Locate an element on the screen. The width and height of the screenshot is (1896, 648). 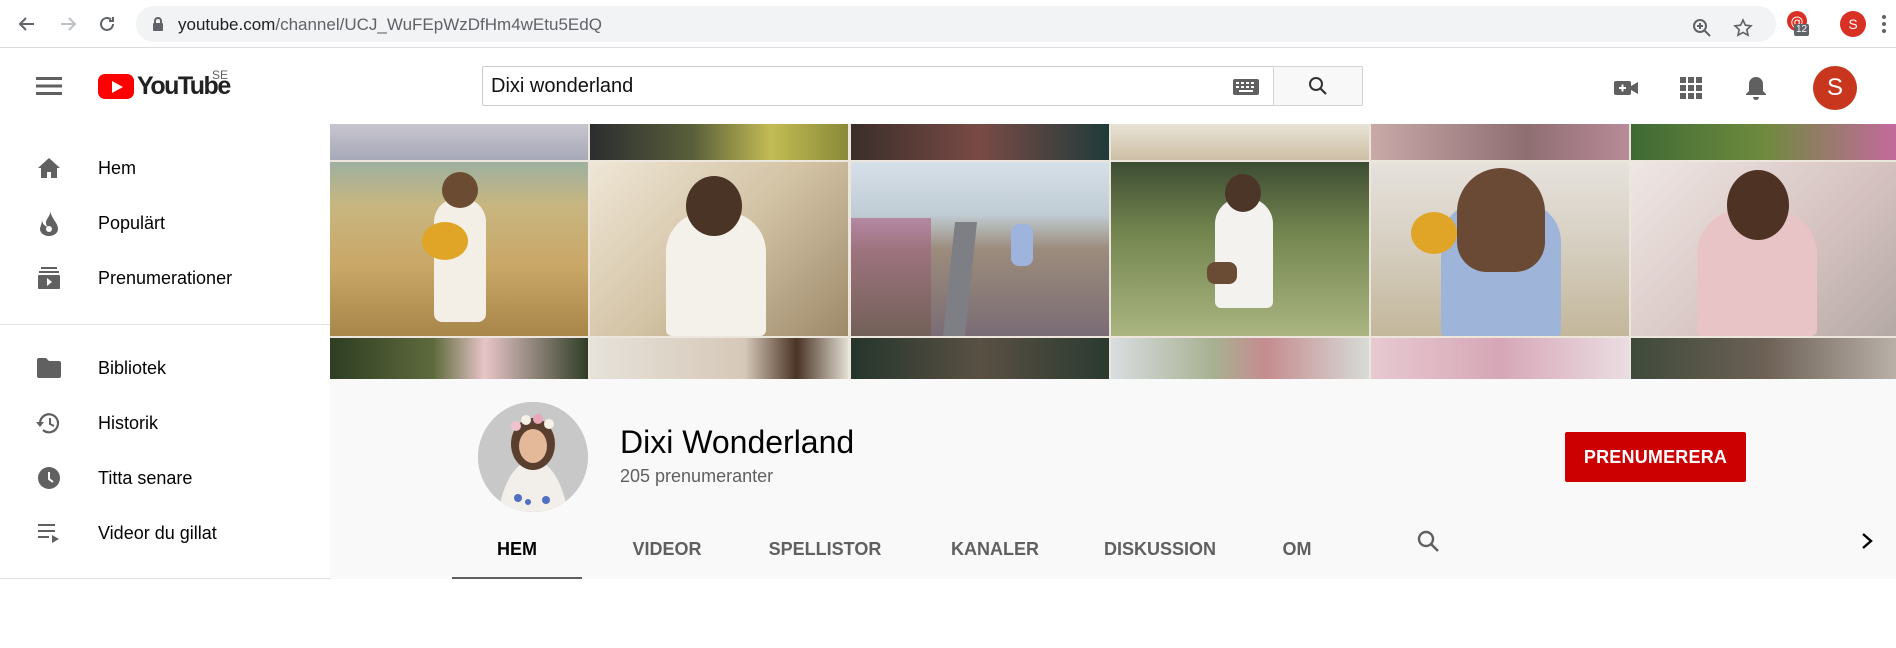
tabs-scroll-right-button is located at coordinates (1867, 541).